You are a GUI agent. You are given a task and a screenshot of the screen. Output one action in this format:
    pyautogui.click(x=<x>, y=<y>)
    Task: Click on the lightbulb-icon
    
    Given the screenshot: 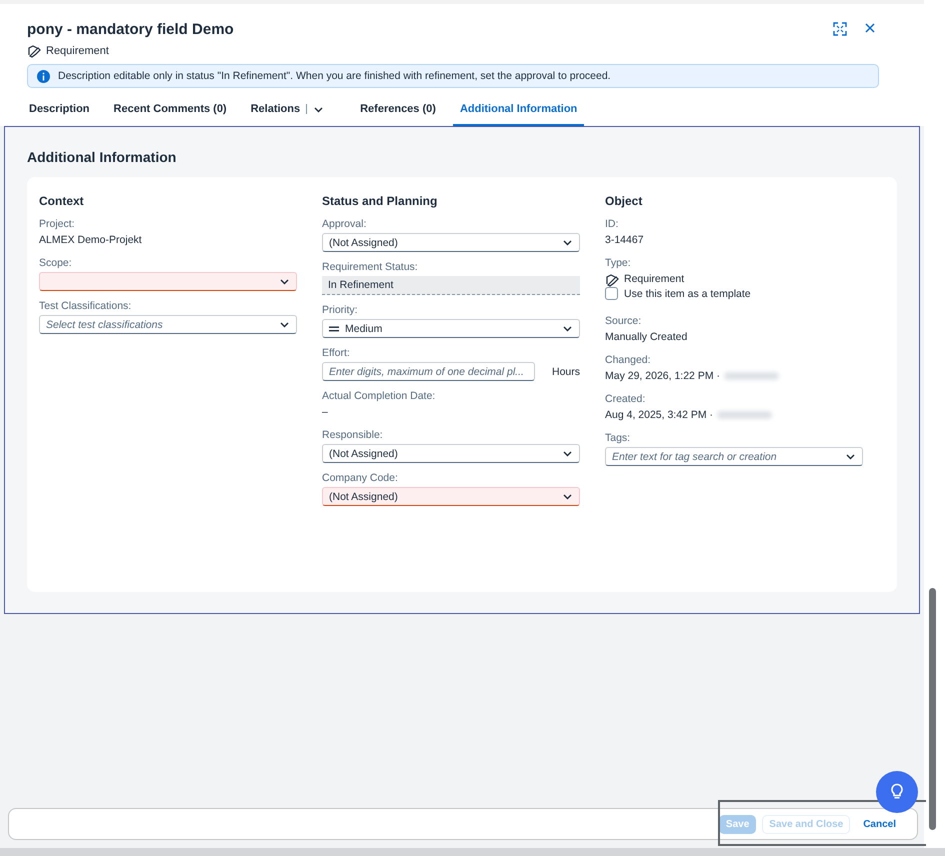 What is the action you would take?
    pyautogui.click(x=897, y=792)
    